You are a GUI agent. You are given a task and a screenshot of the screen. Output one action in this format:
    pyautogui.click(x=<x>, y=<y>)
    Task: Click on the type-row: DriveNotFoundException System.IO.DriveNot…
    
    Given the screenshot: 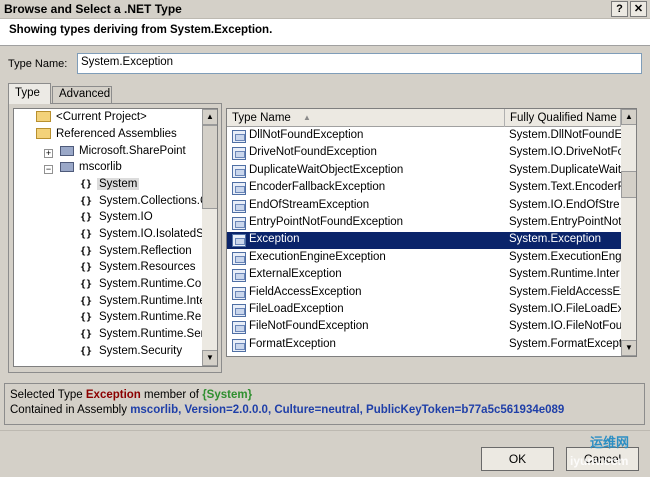 What is the action you would take?
    pyautogui.click(x=424, y=153)
    